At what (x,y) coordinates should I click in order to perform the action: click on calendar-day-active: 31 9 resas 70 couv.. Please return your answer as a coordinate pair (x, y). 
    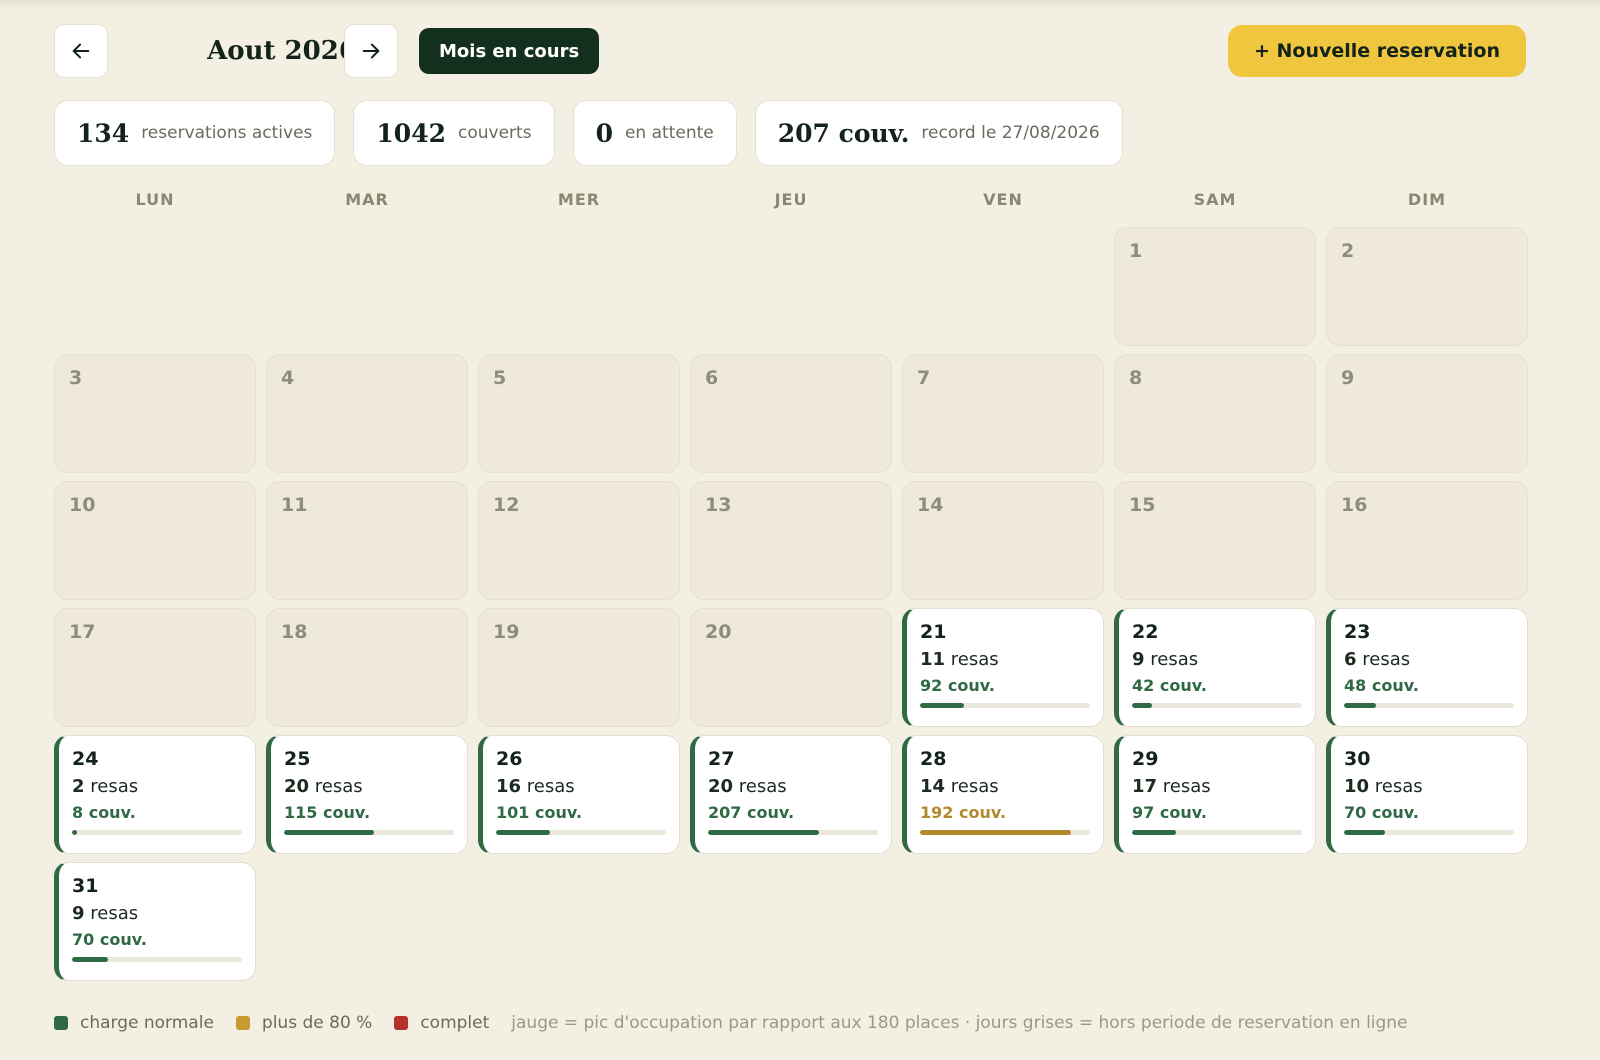
    Looking at the image, I should click on (155, 921).